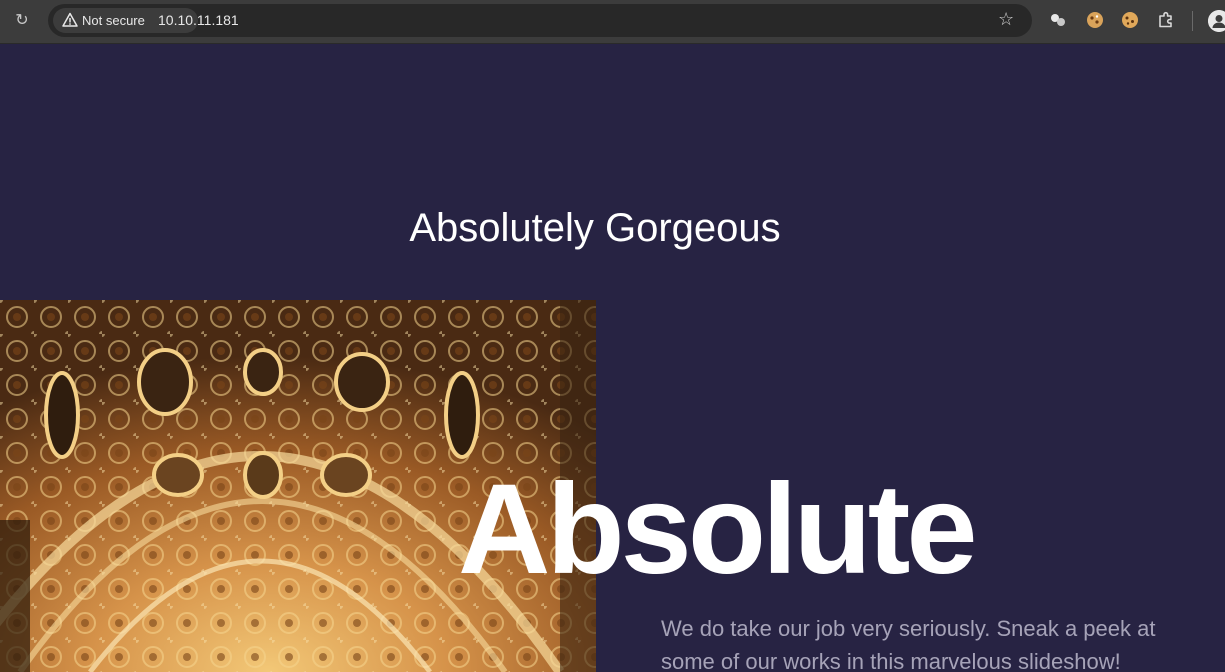 The width and height of the screenshot is (1225, 672). I want to click on warning-icon, so click(70, 19).